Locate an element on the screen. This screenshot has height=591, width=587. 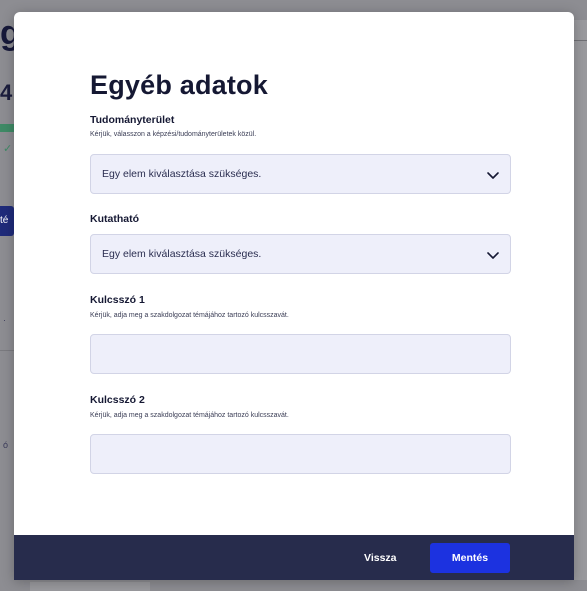
field-label-kutathato: Kutatható is located at coordinates (114, 219).